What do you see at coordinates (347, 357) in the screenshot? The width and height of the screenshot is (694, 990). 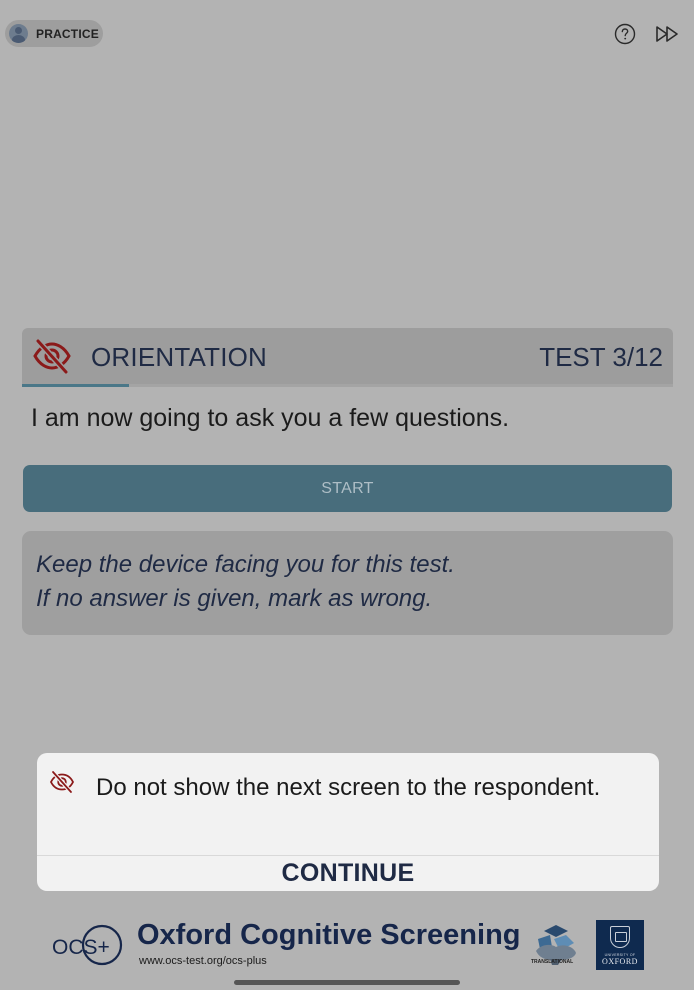 I see `test-header: ORIENTATION TEST 3/12` at bounding box center [347, 357].